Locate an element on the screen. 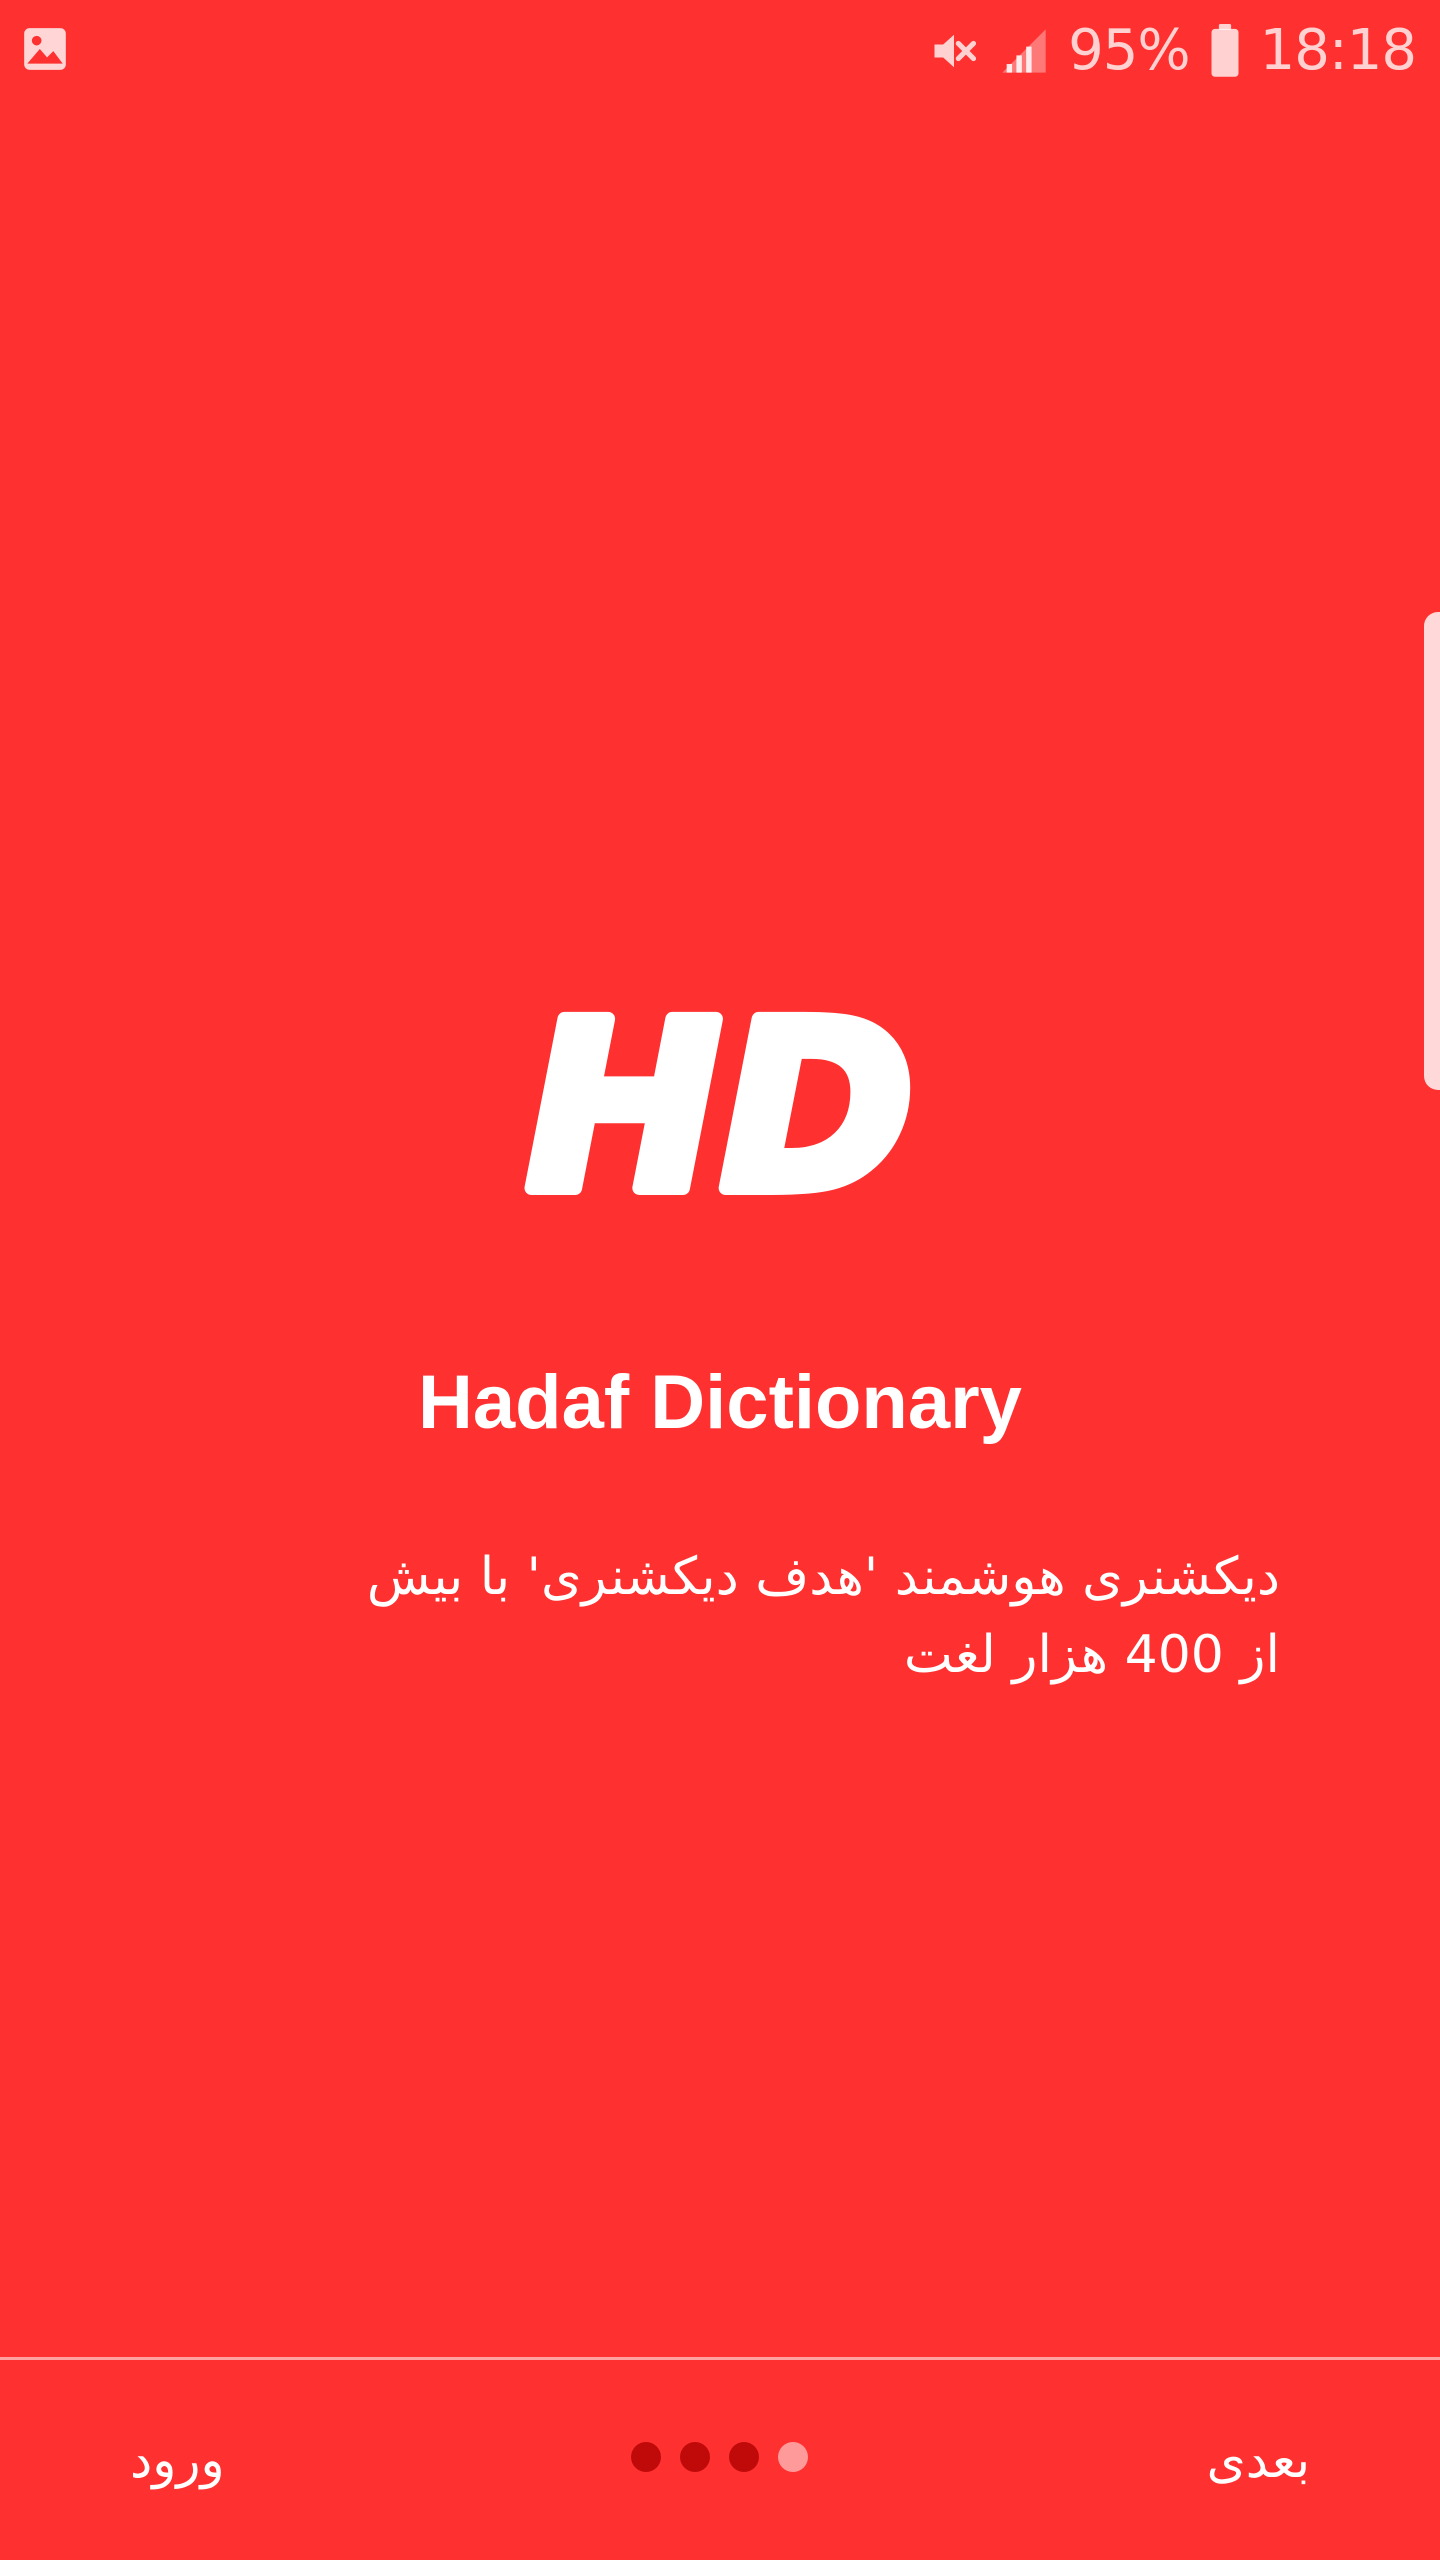 Image resolution: width=1440 pixels, height=2560 pixels. logo-text: HD is located at coordinates (720, 1095).